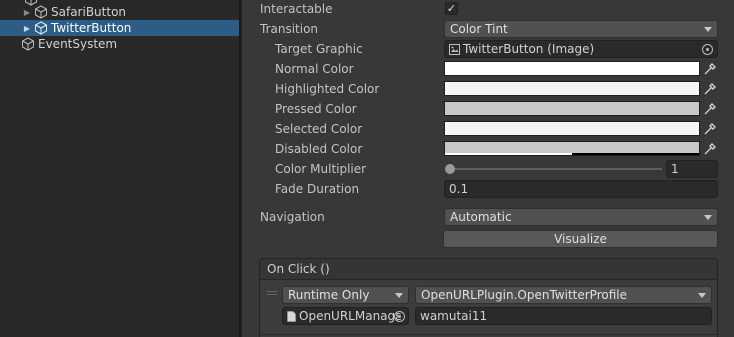  I want to click on runtime-dropdown: Runtime Only, so click(345, 295).